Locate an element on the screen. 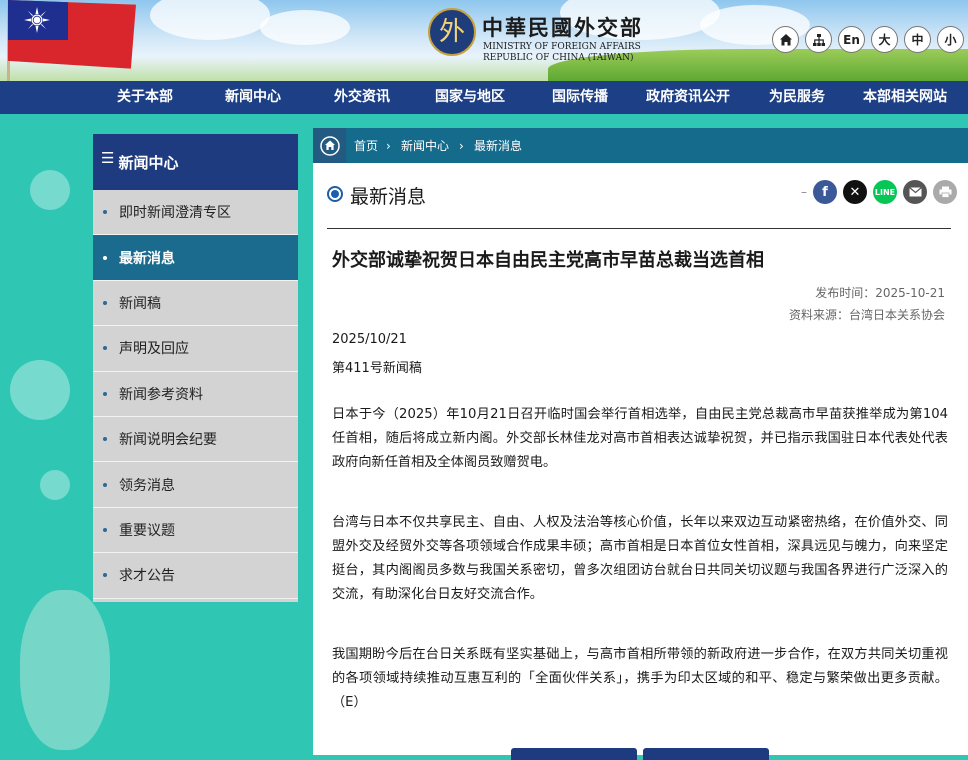  font-large-button: 大 is located at coordinates (884, 39).